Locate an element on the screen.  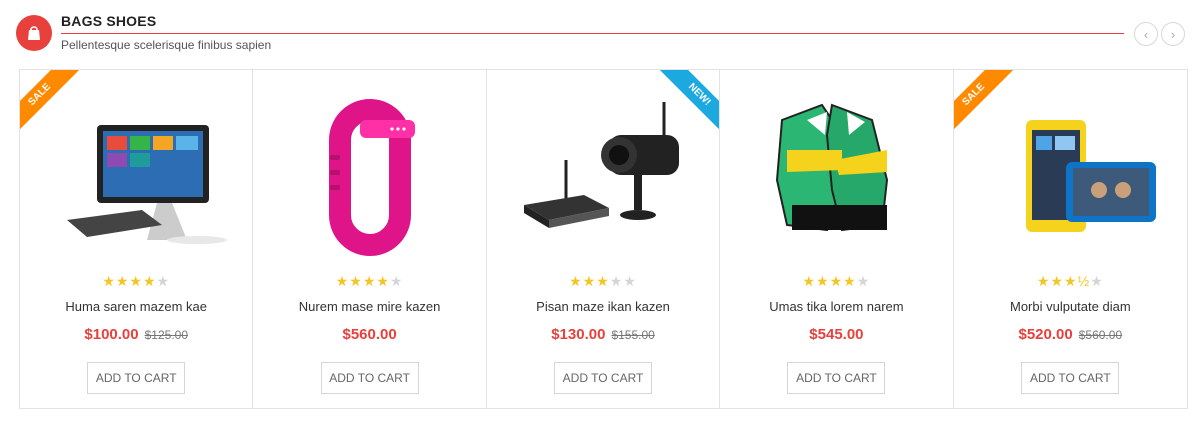
chevron-right-icon: › is located at coordinates (1173, 34).